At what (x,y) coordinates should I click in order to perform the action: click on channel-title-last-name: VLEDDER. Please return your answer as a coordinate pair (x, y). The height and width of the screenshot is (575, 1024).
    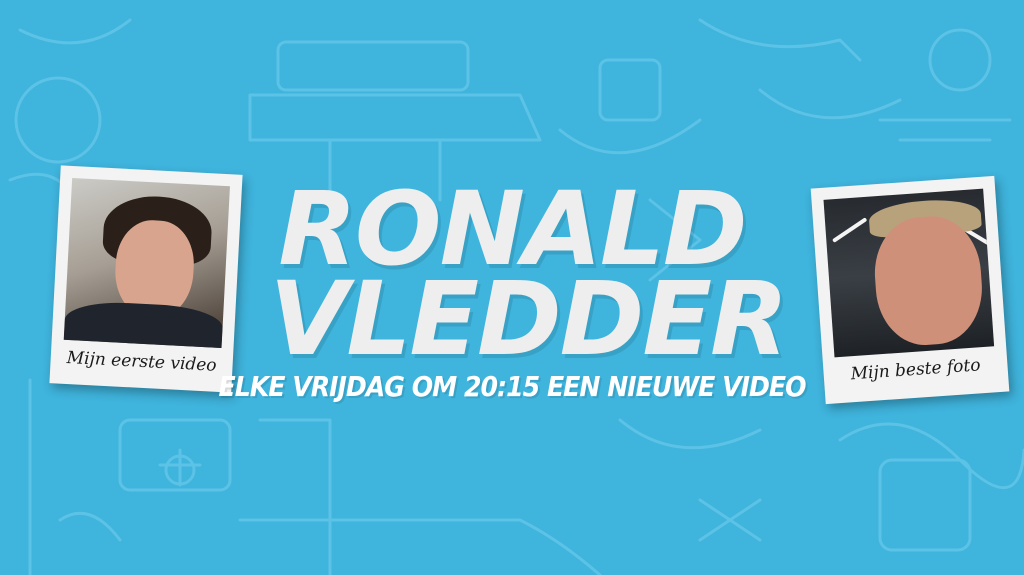
    Looking at the image, I should click on (528, 319).